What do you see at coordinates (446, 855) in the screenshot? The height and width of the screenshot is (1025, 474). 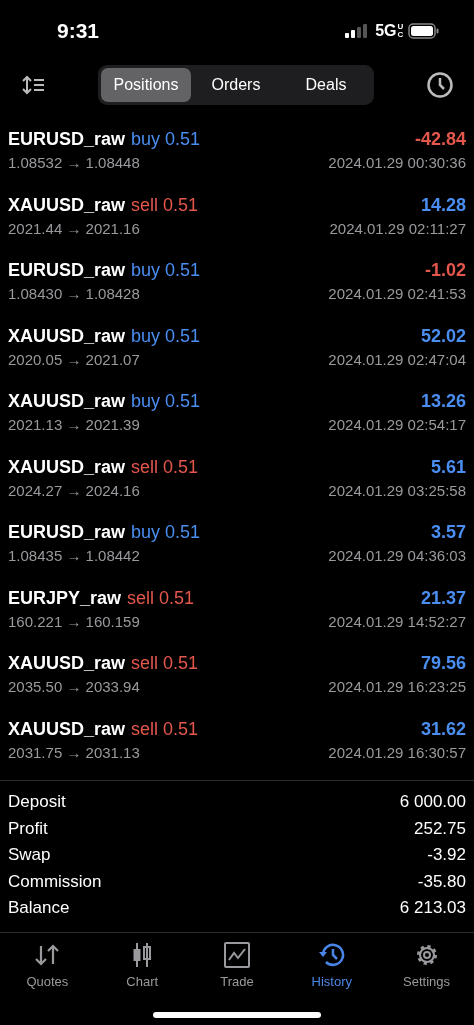 I see `summary-value: -3.92` at bounding box center [446, 855].